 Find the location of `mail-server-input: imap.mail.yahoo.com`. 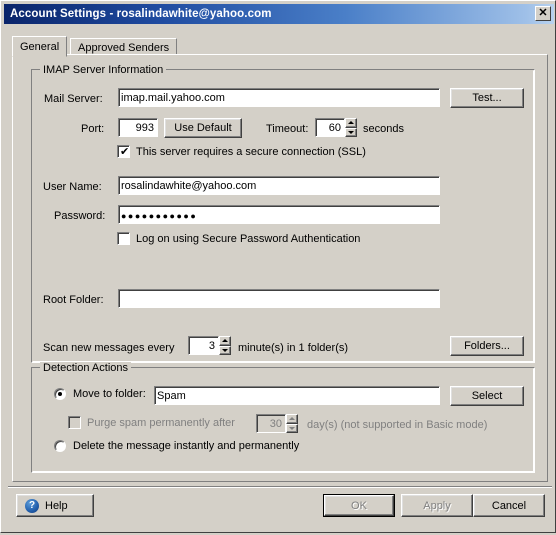

mail-server-input: imap.mail.yahoo.com is located at coordinates (279, 97).